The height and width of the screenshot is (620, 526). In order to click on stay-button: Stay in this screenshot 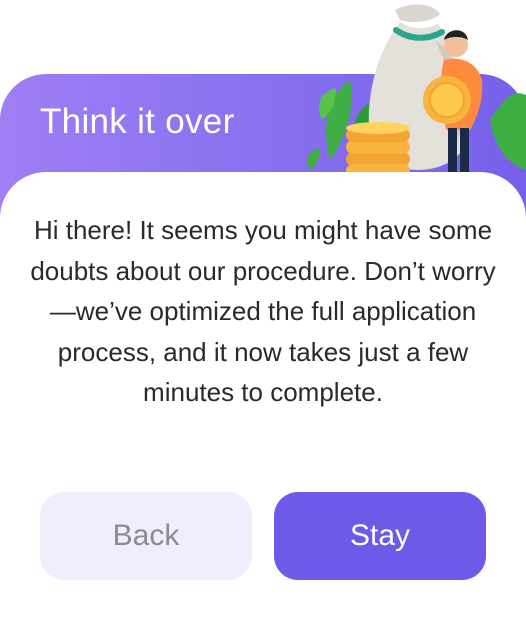, I will do `click(380, 536)`.